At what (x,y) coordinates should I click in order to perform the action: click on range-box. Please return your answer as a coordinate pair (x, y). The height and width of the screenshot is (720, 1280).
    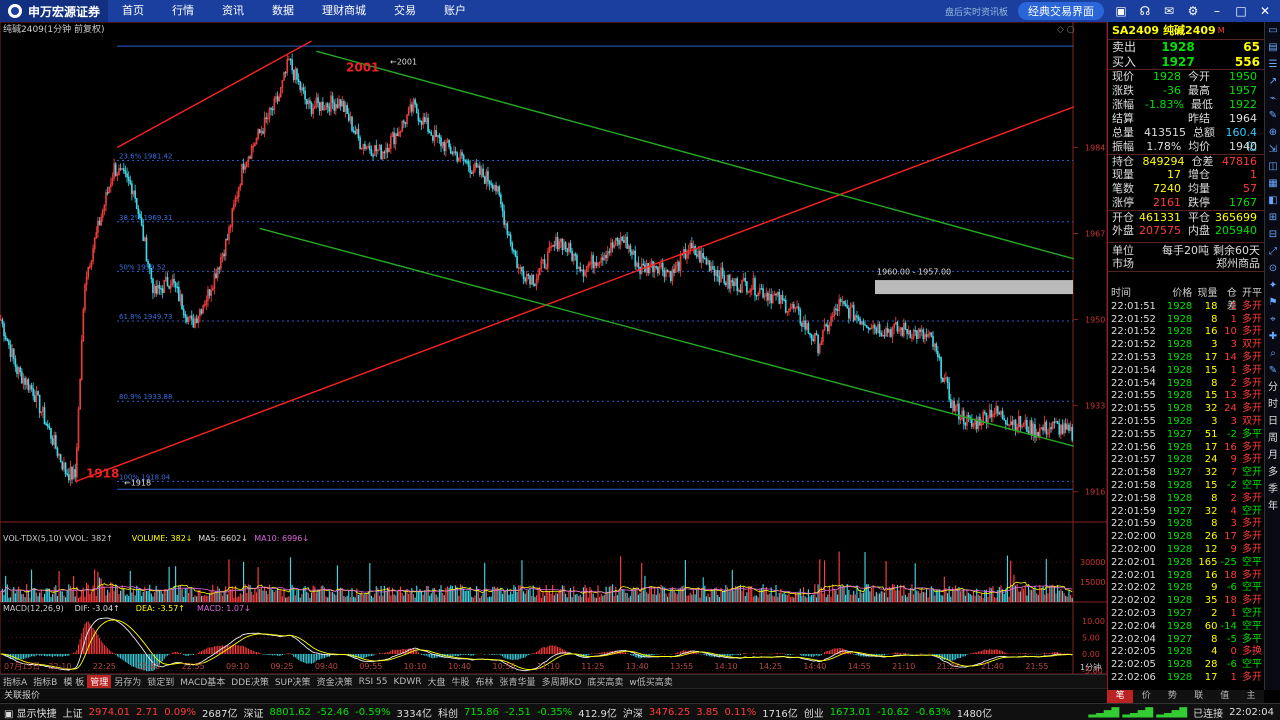
    Looking at the image, I should click on (974, 287).